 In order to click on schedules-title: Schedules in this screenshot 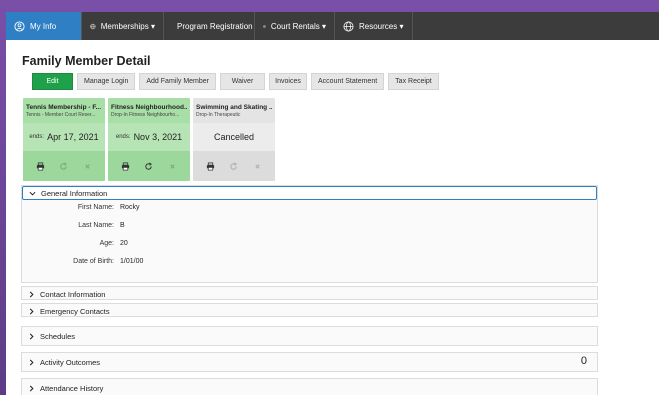, I will do `click(58, 336)`.